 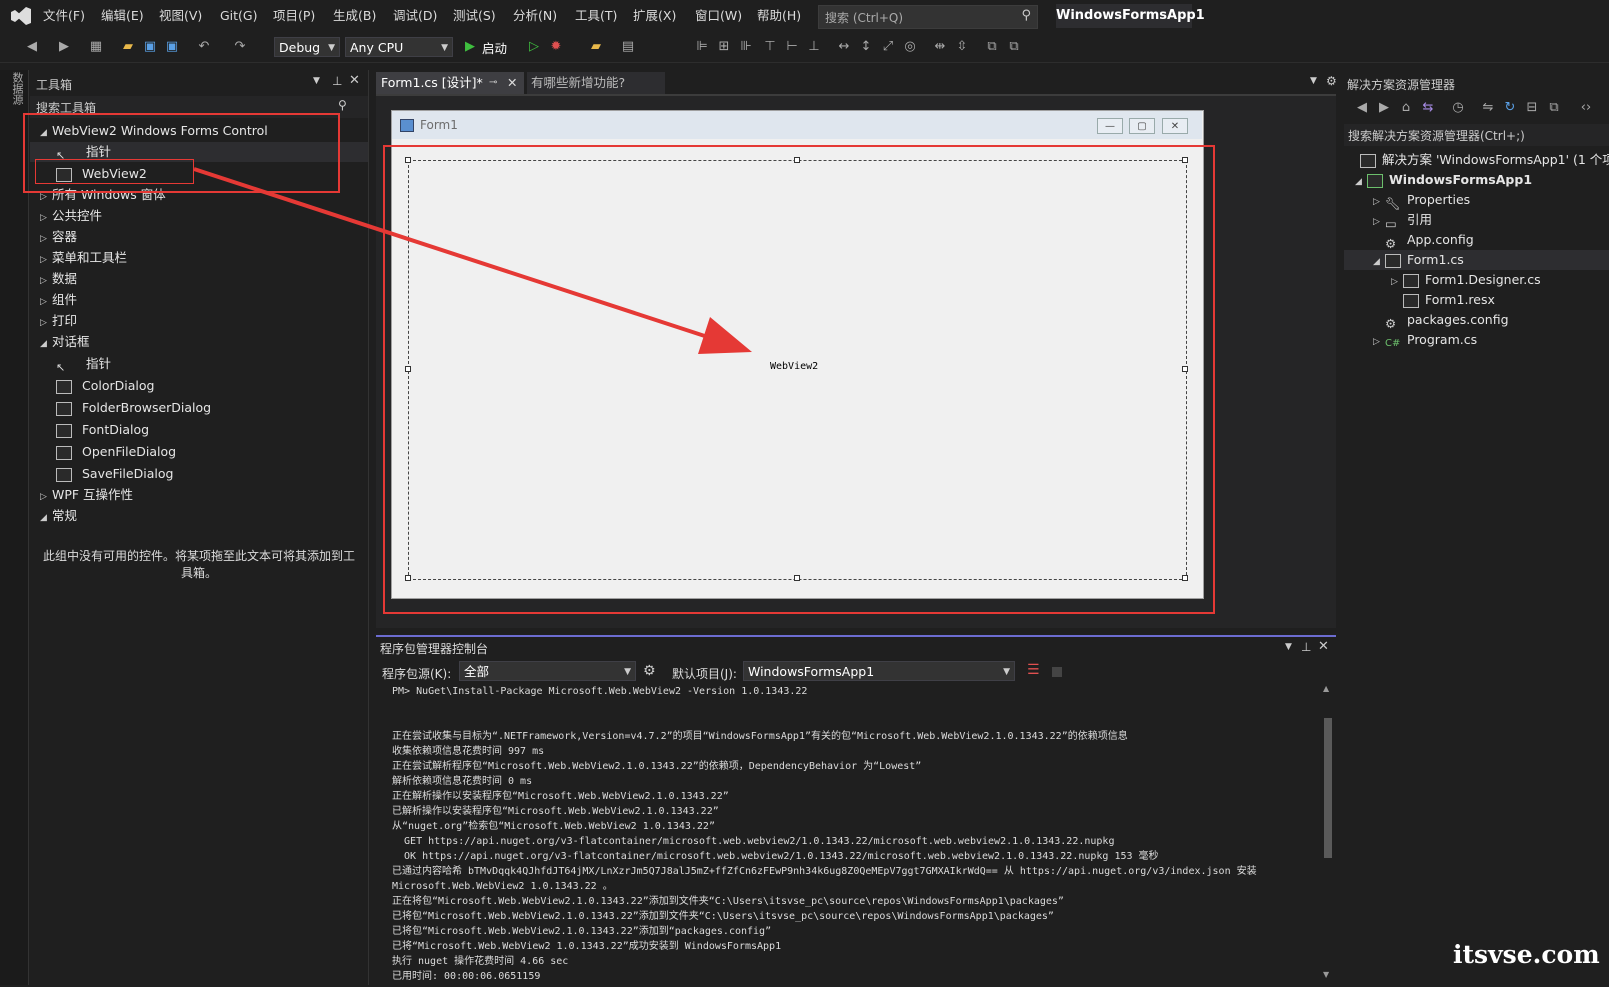 What do you see at coordinates (770, 47) in the screenshot?
I see `align-top-icon: ⊤` at bounding box center [770, 47].